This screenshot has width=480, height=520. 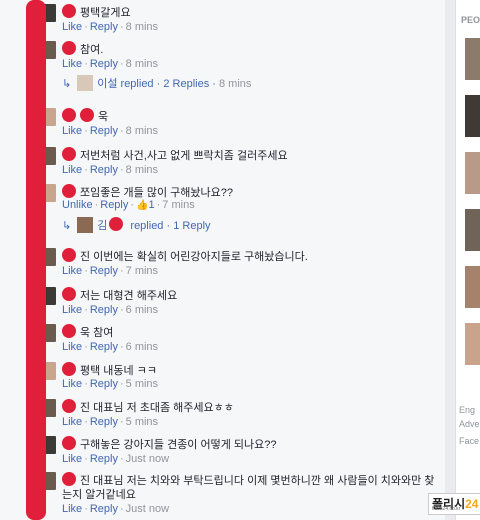 I want to click on comment-actions: Like · Reply · 7 mins, so click(x=110, y=271).